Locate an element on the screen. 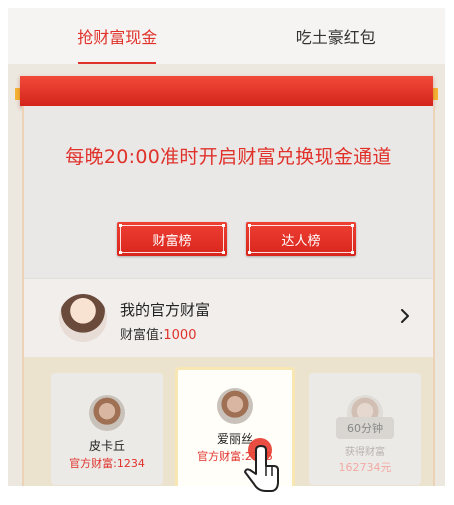  tab-label: 吃土豪红包 is located at coordinates (335, 37).